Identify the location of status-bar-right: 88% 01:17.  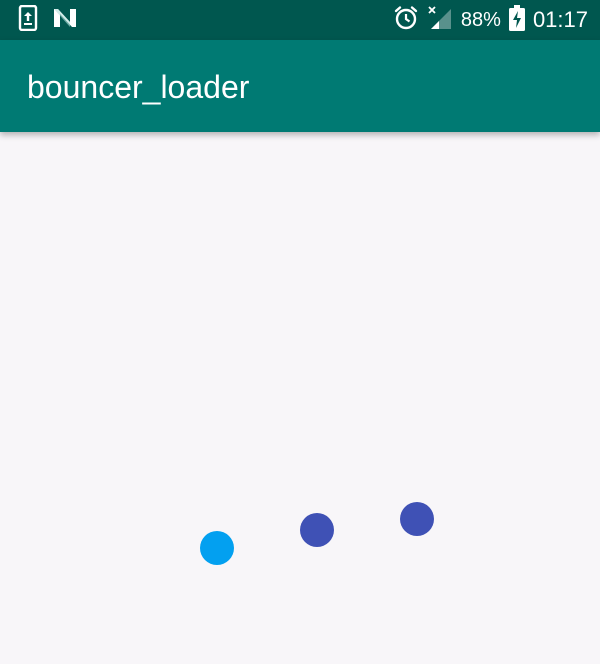
(490, 20).